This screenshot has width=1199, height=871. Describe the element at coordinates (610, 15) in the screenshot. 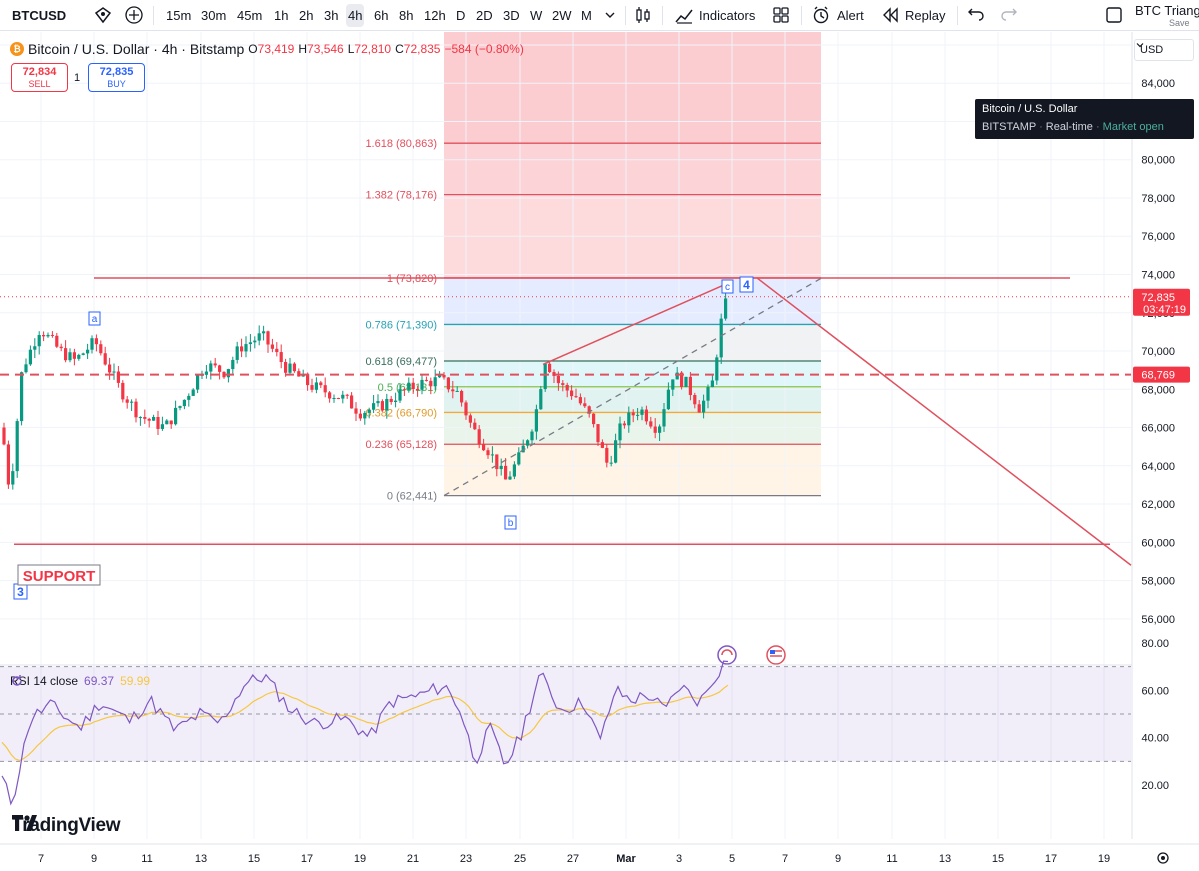

I see `chevron-down-icon` at that location.